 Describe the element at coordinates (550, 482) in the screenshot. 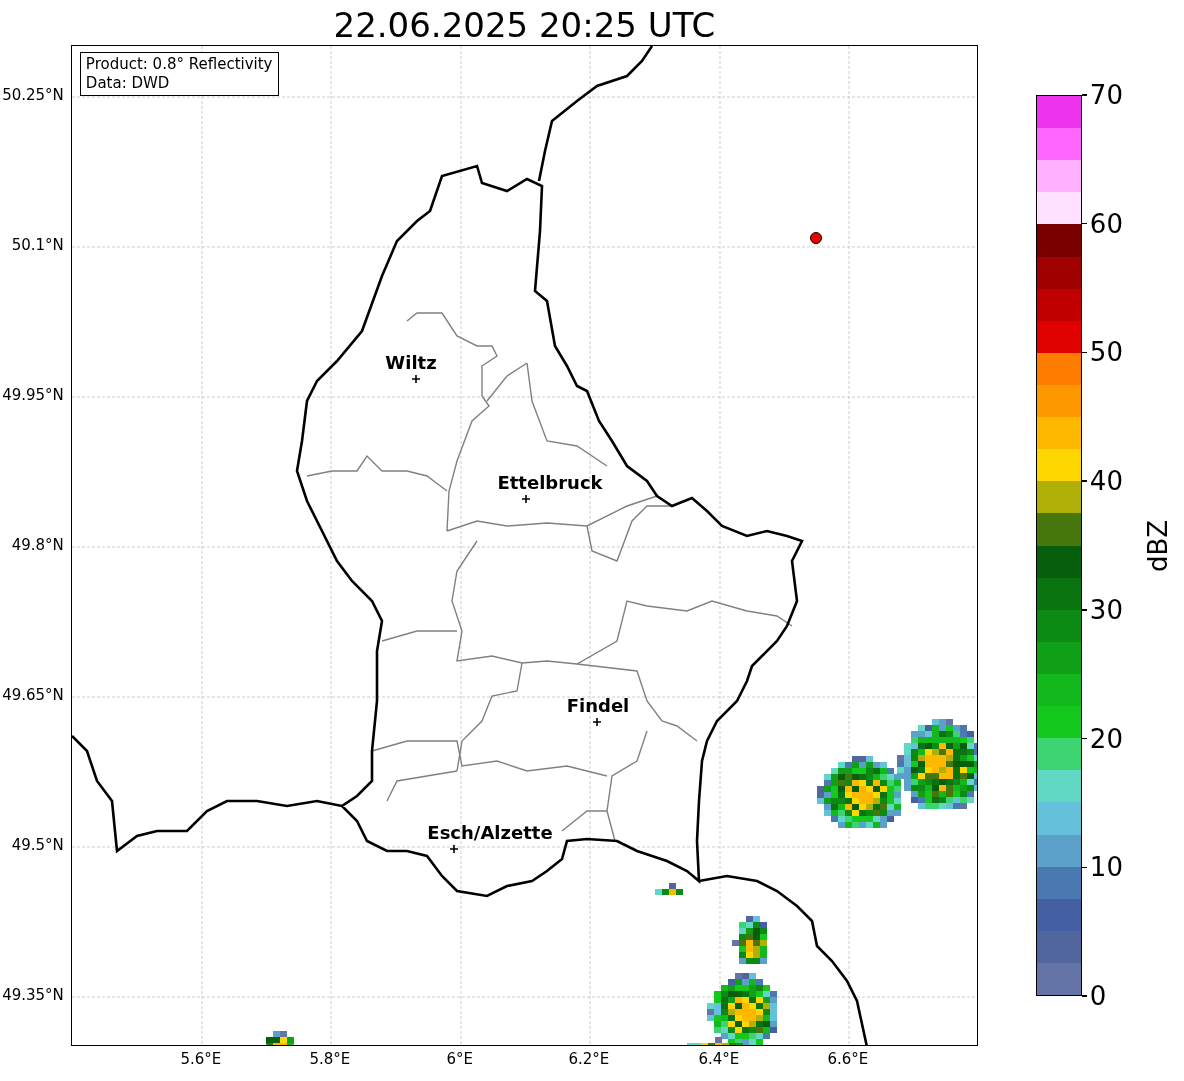

I see `city-label: Ettelbruck` at that location.